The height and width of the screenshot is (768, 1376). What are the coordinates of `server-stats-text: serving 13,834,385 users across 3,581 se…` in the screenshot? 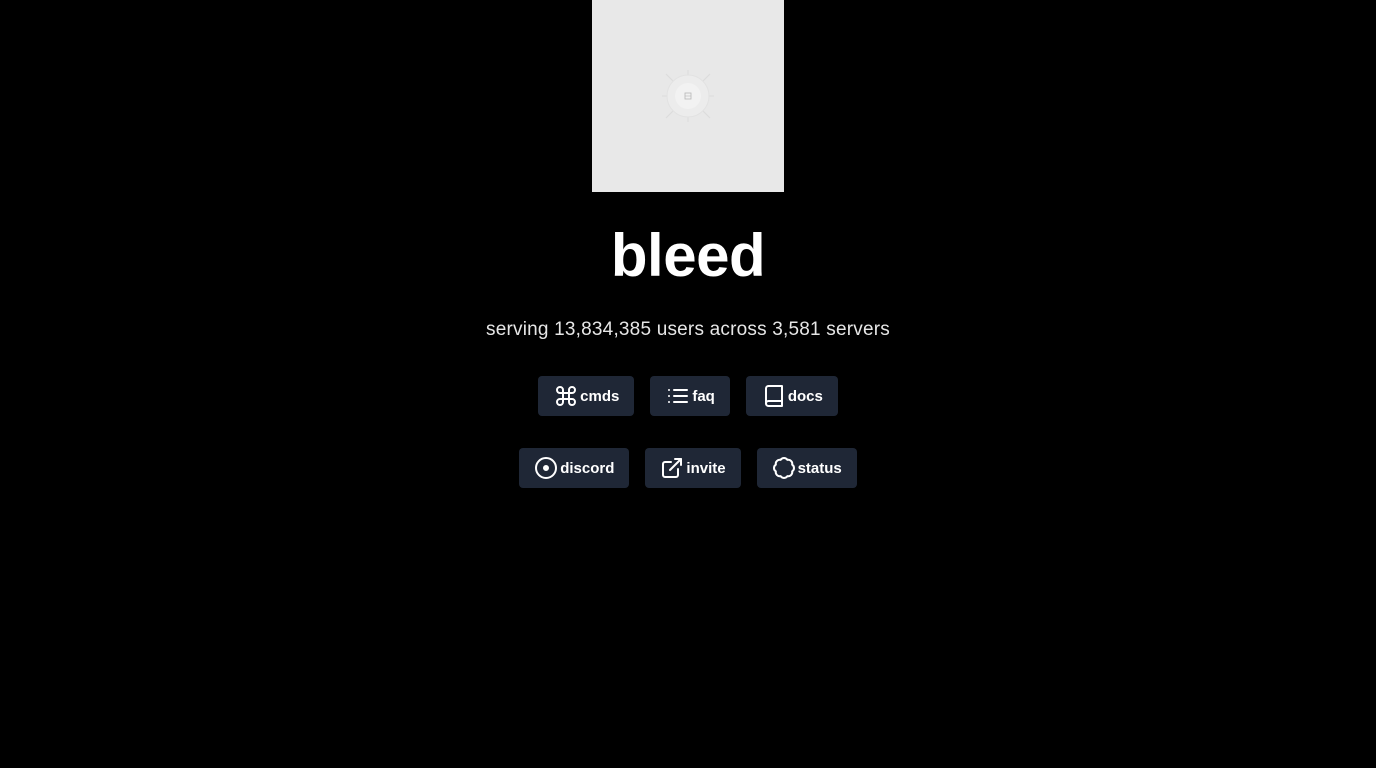 It's located at (688, 329).